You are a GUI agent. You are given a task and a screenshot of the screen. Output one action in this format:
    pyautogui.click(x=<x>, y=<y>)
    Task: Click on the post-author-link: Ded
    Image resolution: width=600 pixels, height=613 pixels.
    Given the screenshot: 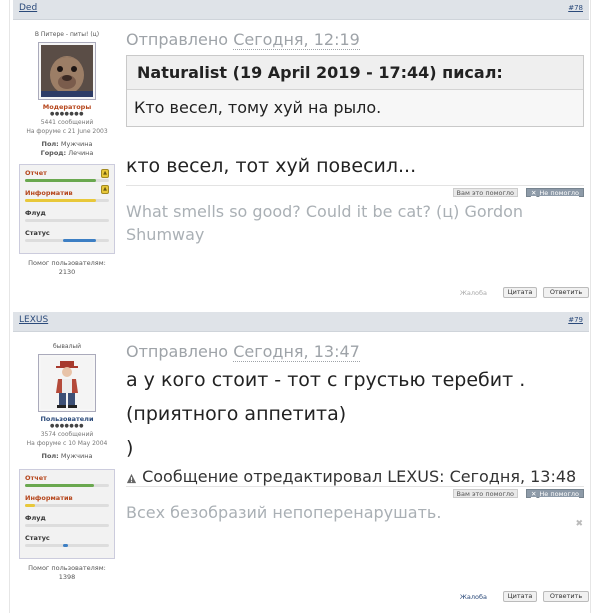 What is the action you would take?
    pyautogui.click(x=28, y=8)
    